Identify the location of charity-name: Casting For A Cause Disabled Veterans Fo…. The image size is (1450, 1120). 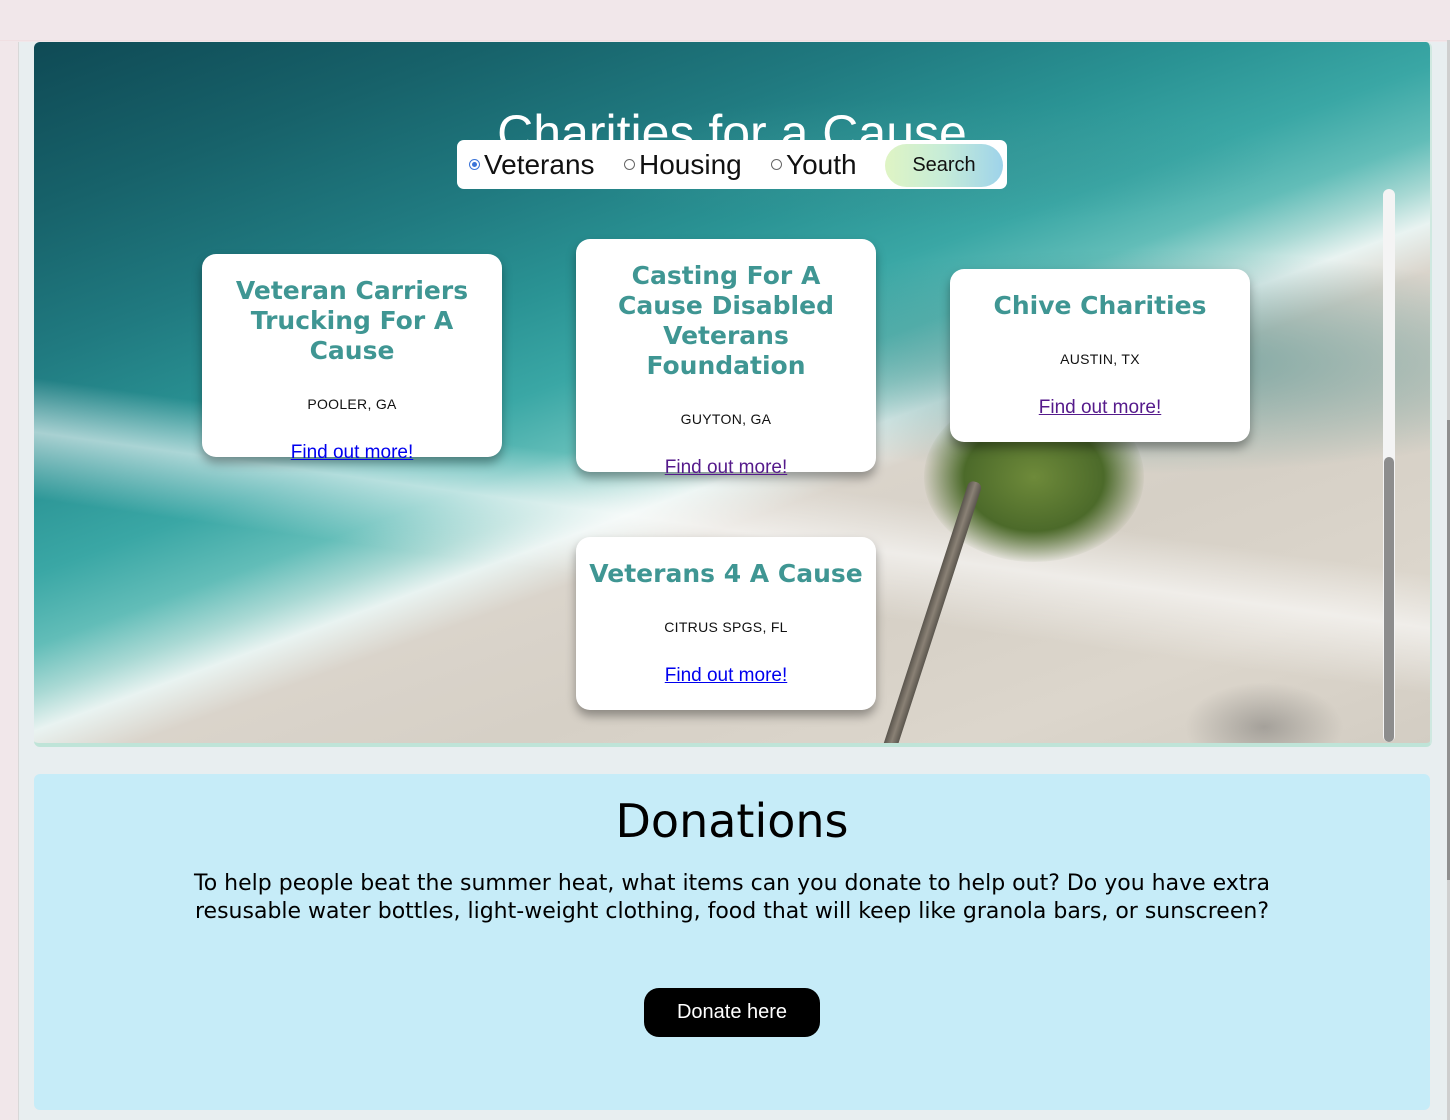
(726, 320).